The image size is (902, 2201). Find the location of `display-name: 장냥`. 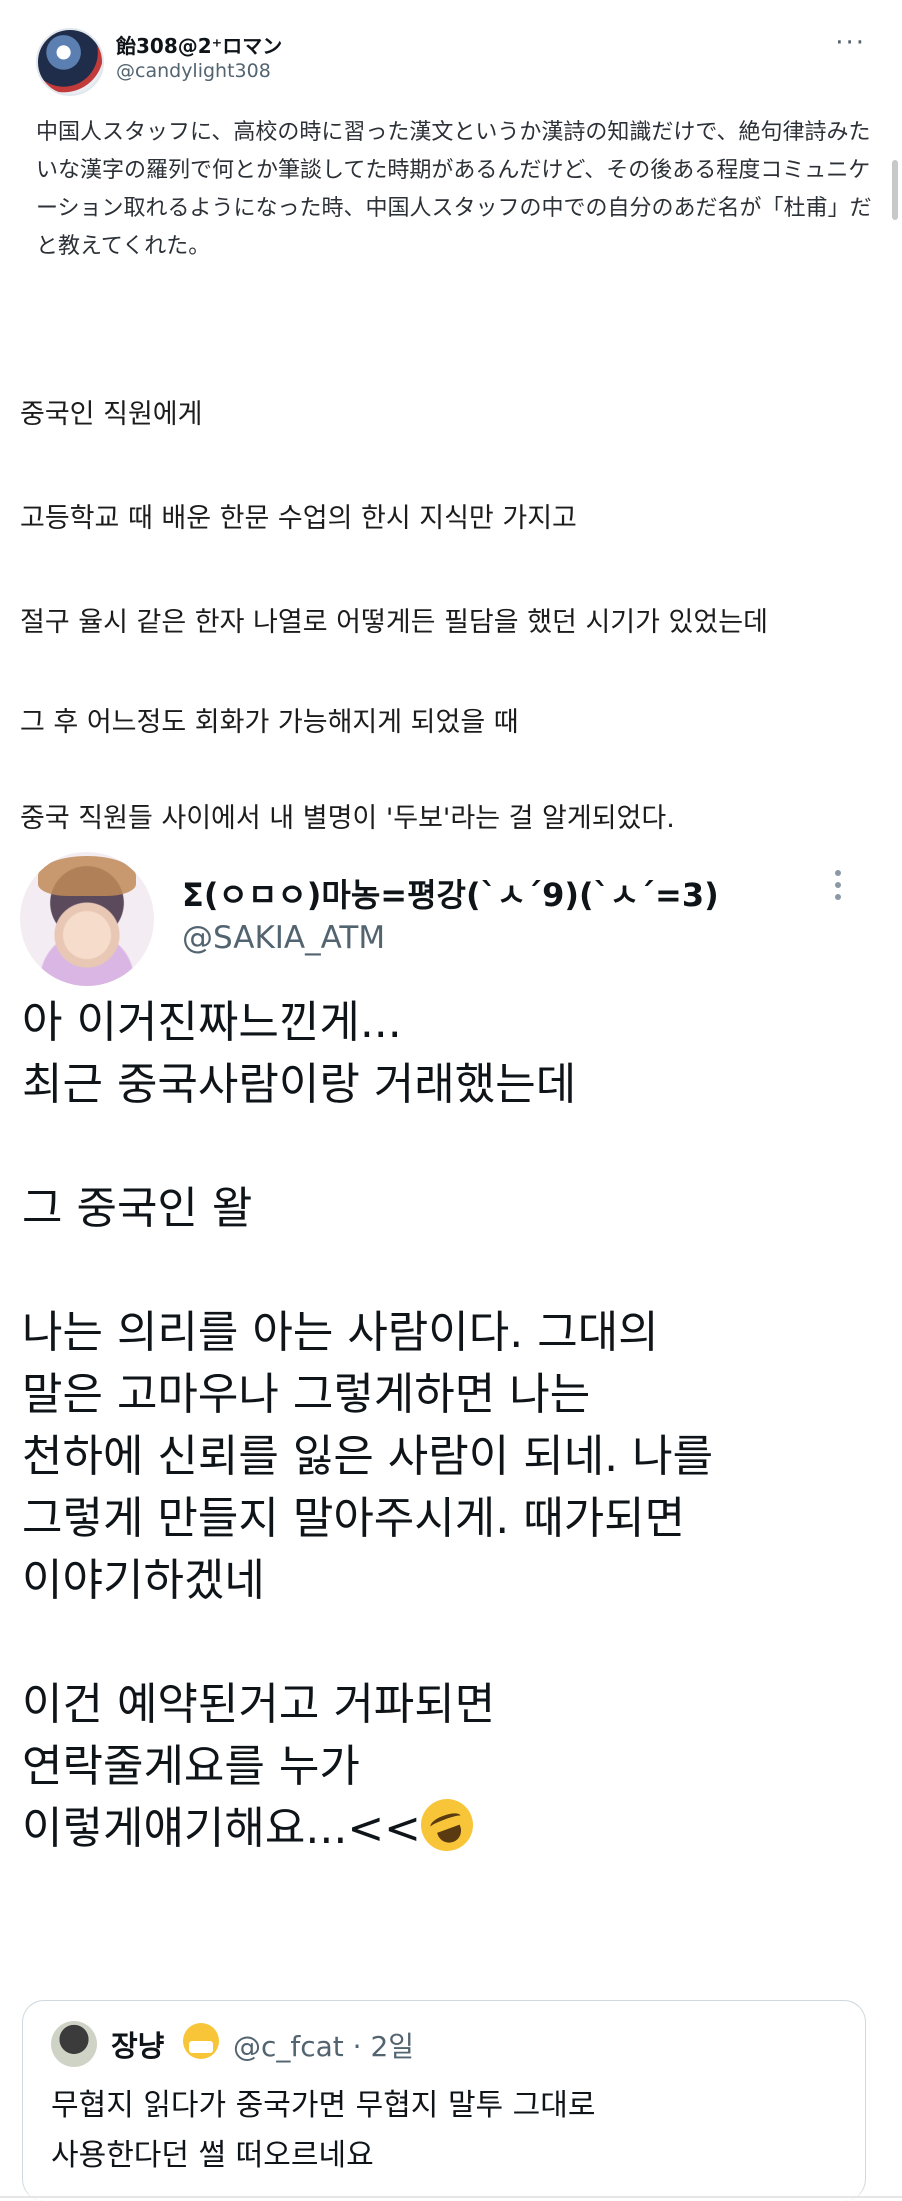

display-name: 장냥 is located at coordinates (137, 2044).